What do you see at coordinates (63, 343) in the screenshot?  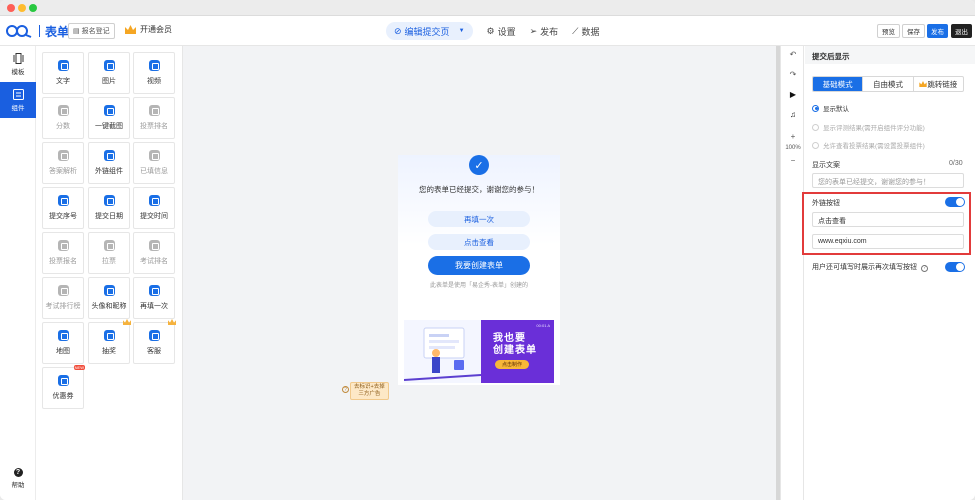 I see `component-item: 地图` at bounding box center [63, 343].